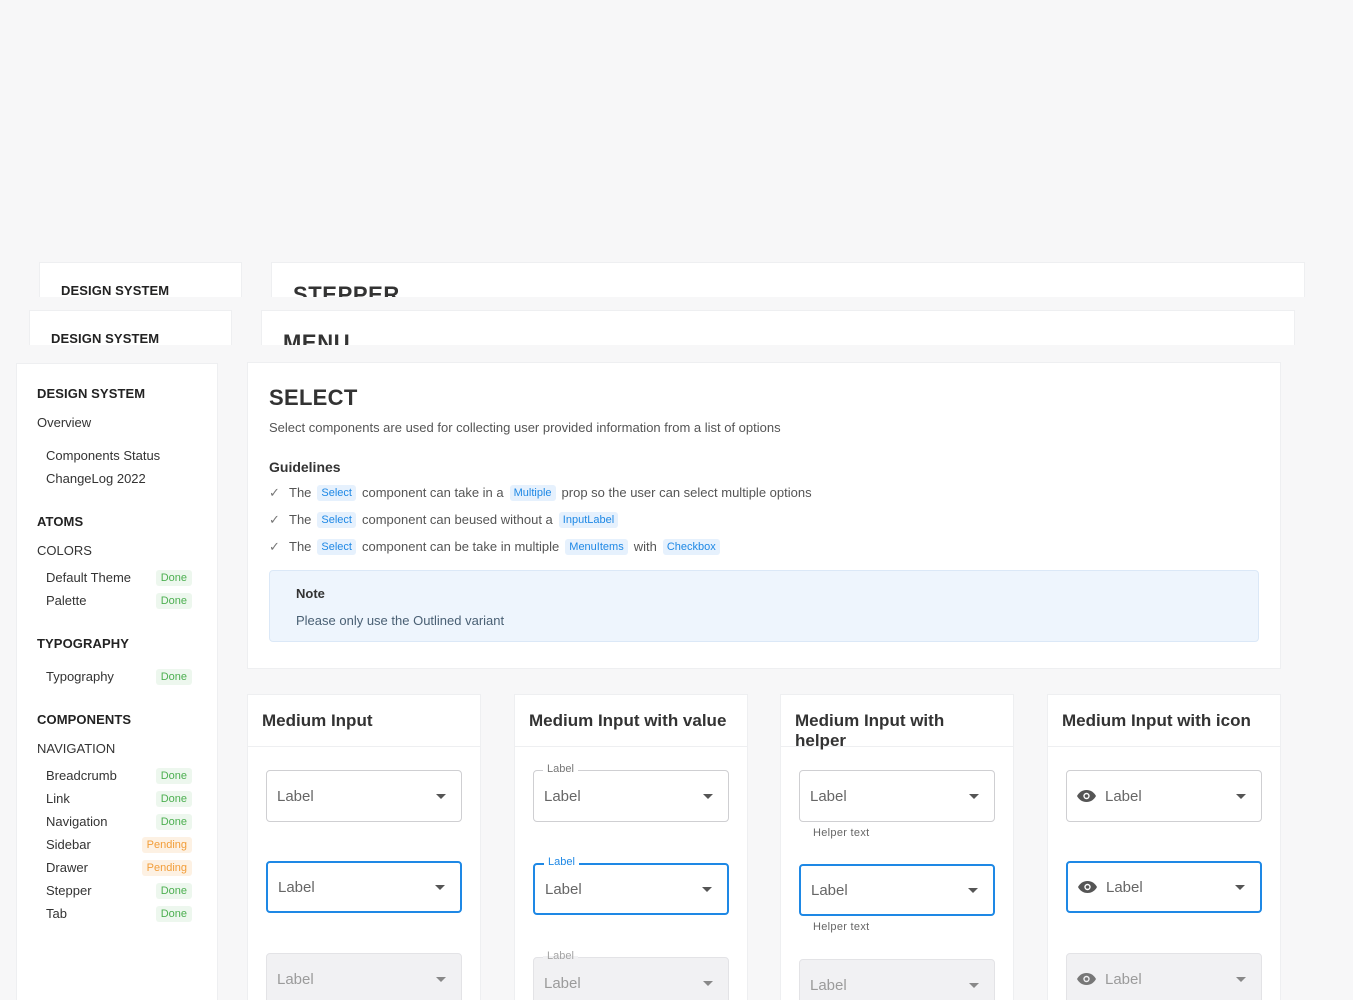 Image resolution: width=1353 pixels, height=1000 pixels. I want to click on select-field-focused: Label Label, so click(631, 885).